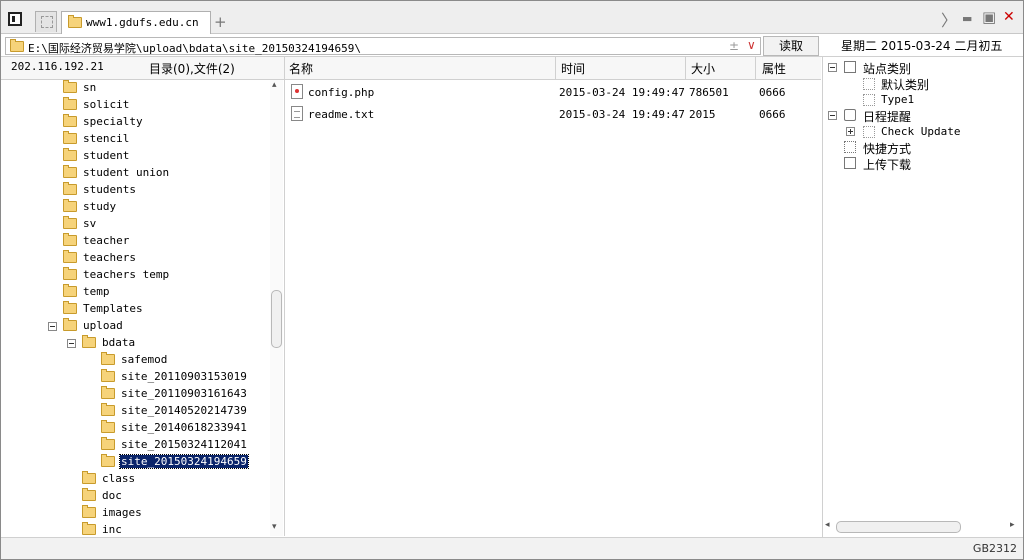 The height and width of the screenshot is (560, 1024). Describe the element at coordinates (573, 68) in the screenshot. I see `column-time: 时间` at that location.